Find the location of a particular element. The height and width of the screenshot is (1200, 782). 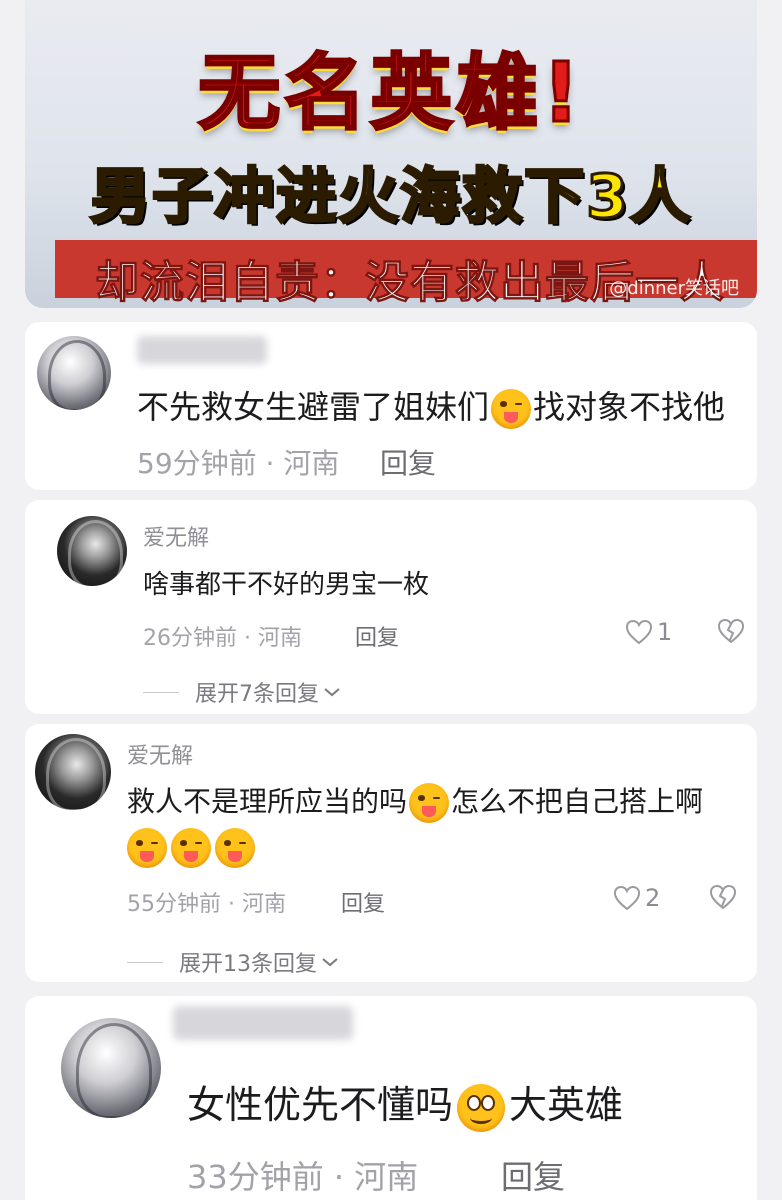

comment-text: 女性优先不懂吗 大英雄 is located at coordinates (405, 1103).